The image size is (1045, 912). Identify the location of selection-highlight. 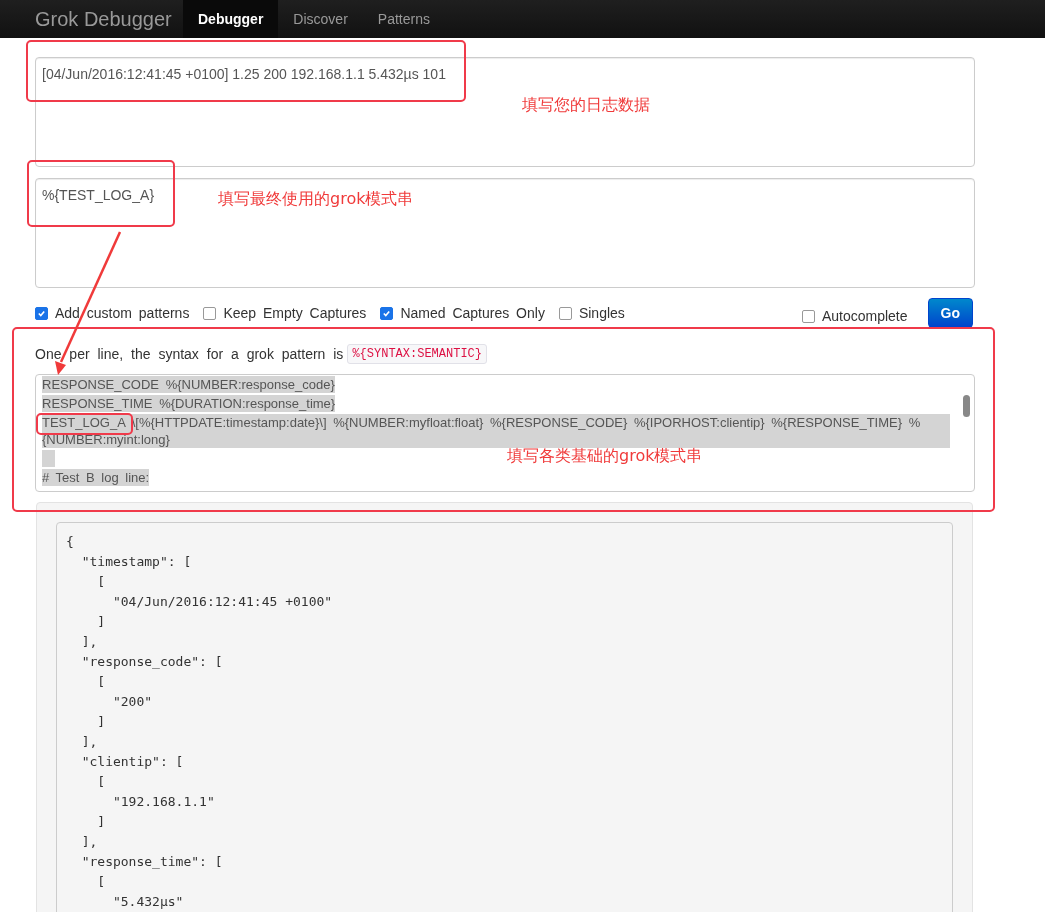
(49, 458).